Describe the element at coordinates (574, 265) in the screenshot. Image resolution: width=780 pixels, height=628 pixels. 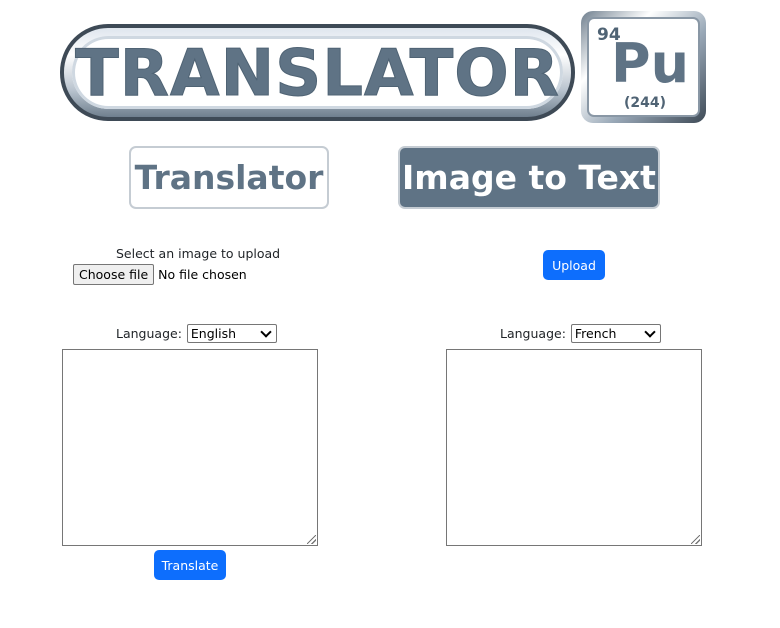
I see `upload-button: Upload` at that location.